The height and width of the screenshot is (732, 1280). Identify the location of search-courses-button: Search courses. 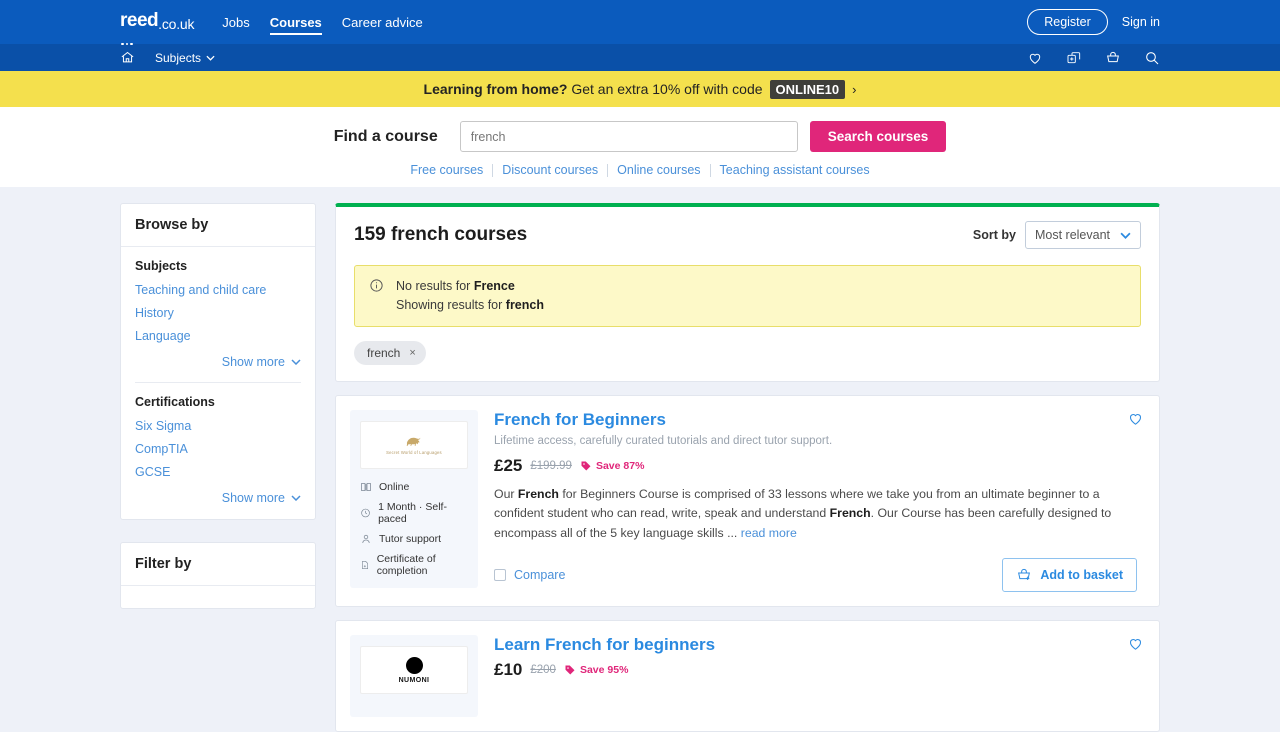
(878, 136).